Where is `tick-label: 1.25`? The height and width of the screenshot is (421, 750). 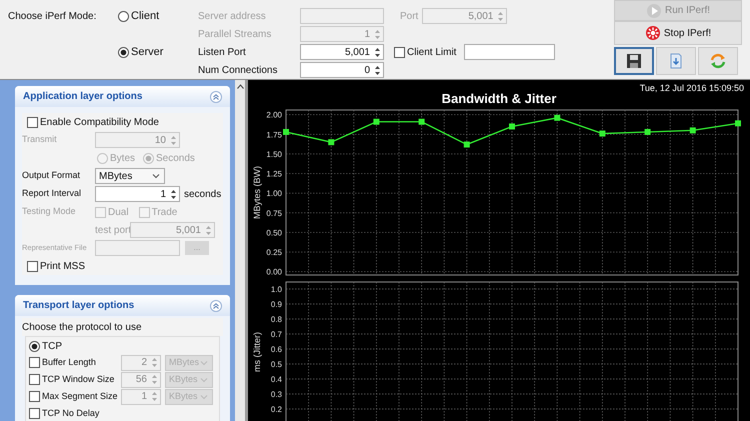 tick-label: 1.25 is located at coordinates (274, 174).